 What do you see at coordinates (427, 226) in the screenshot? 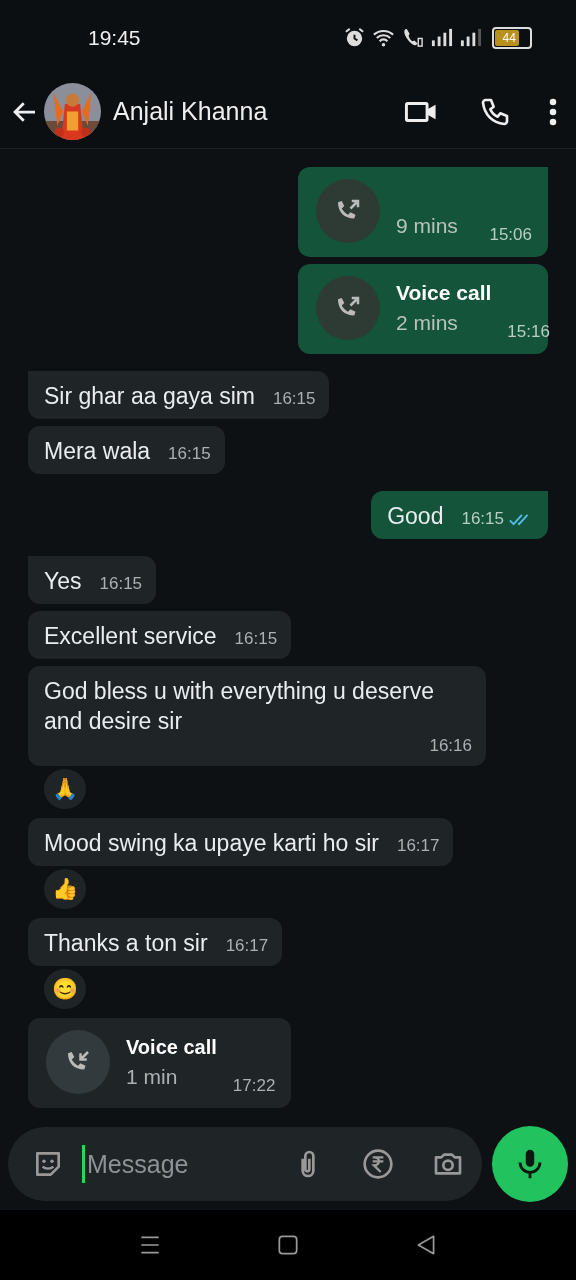
I see `call-duration: 9 mins` at bounding box center [427, 226].